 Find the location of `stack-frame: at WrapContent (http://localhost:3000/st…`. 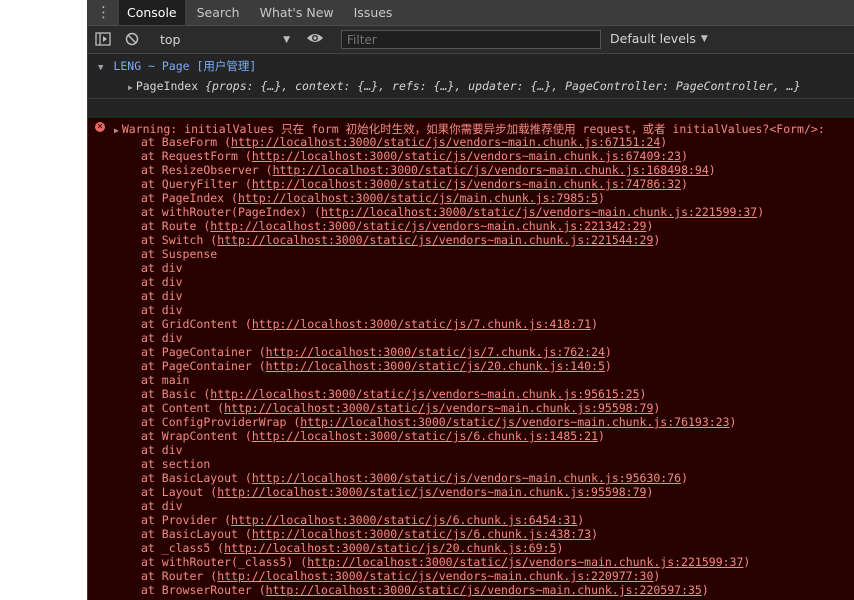

stack-frame: at WrapContent (http://localhost:3000/st… is located at coordinates (373, 436).